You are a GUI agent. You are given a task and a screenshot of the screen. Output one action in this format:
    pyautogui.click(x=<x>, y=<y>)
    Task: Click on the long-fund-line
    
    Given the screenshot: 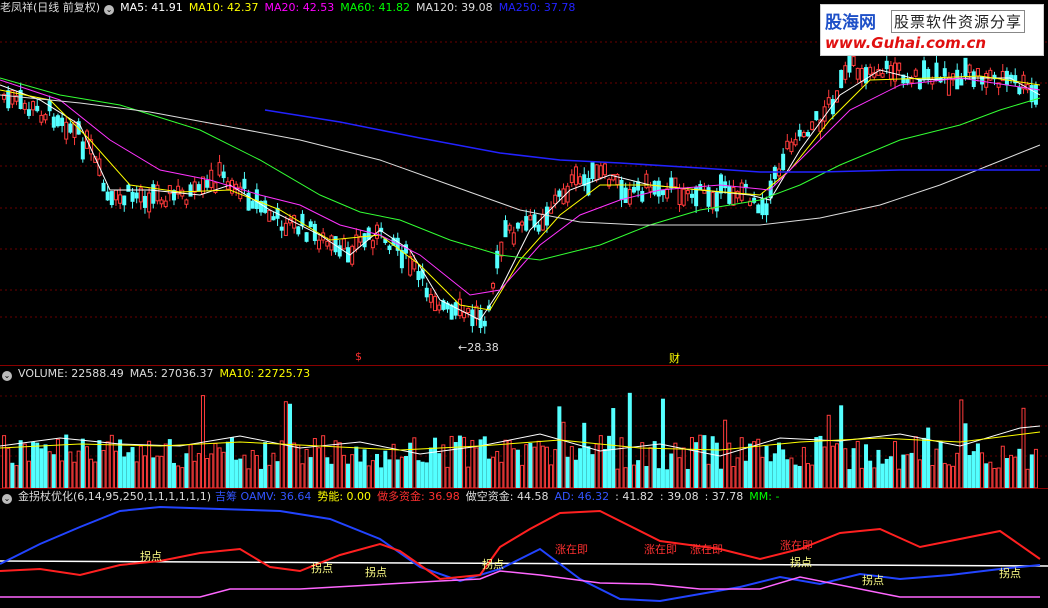 What is the action you would take?
    pyautogui.click(x=520, y=545)
    